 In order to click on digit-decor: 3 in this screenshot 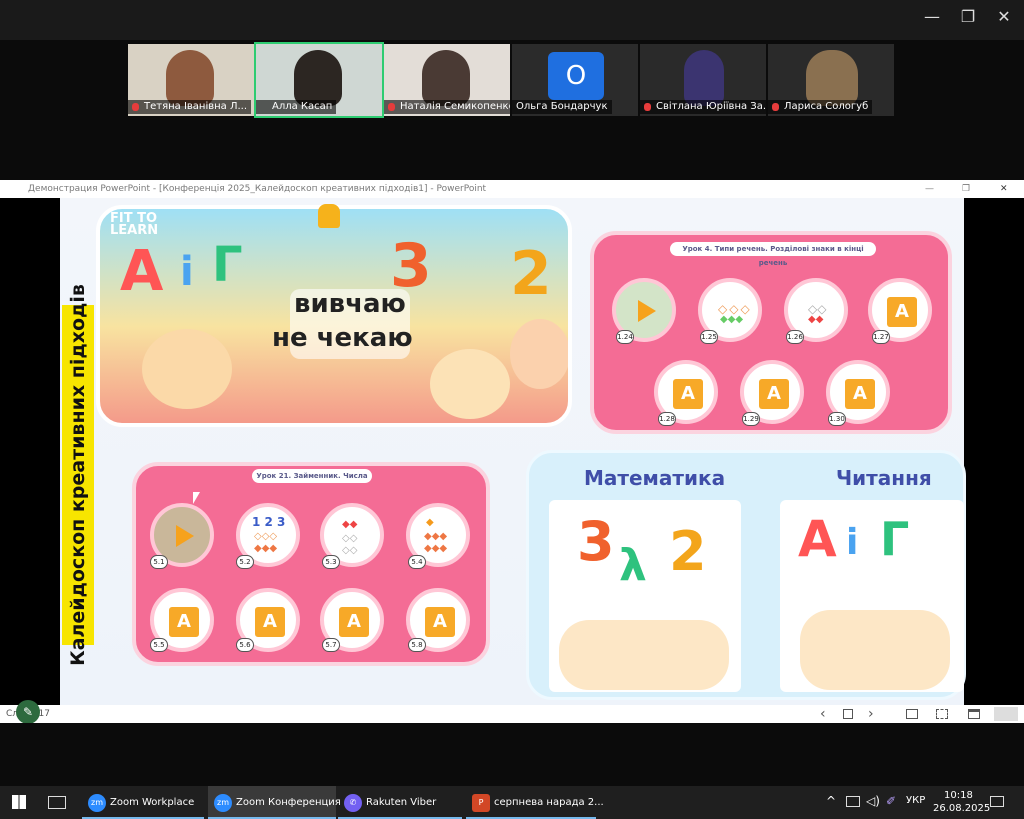, I will do `click(596, 541)`.